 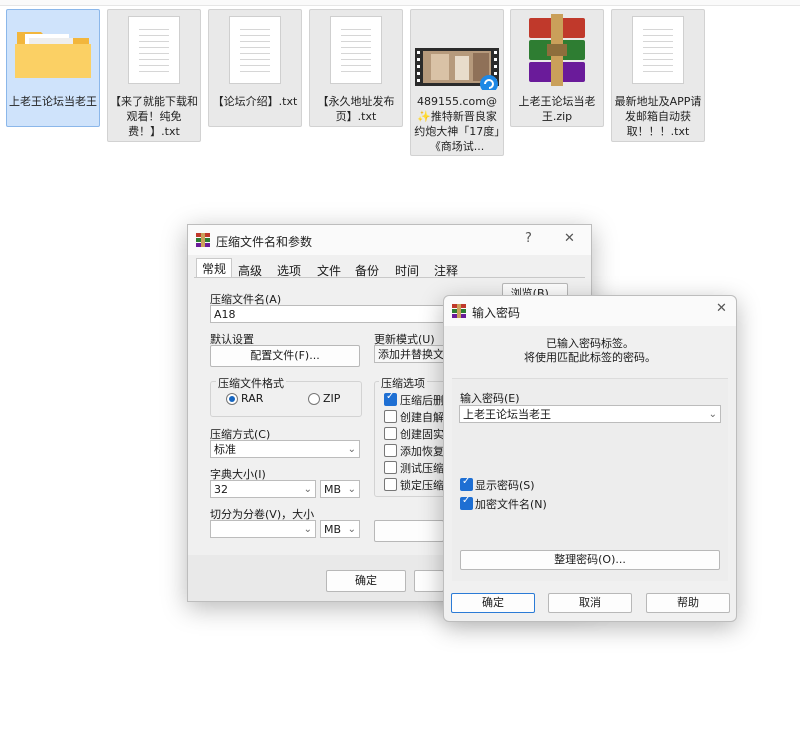 What do you see at coordinates (422, 451) in the screenshot?
I see `option-label: 添加恢复记录` at bounding box center [422, 451].